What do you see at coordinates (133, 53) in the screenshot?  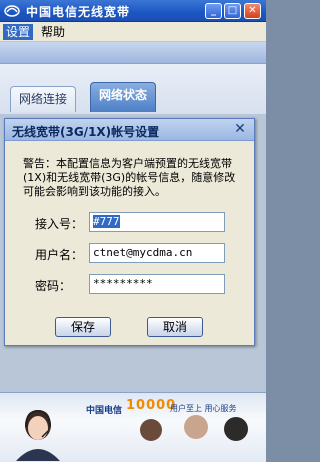 I see `header-strip` at bounding box center [133, 53].